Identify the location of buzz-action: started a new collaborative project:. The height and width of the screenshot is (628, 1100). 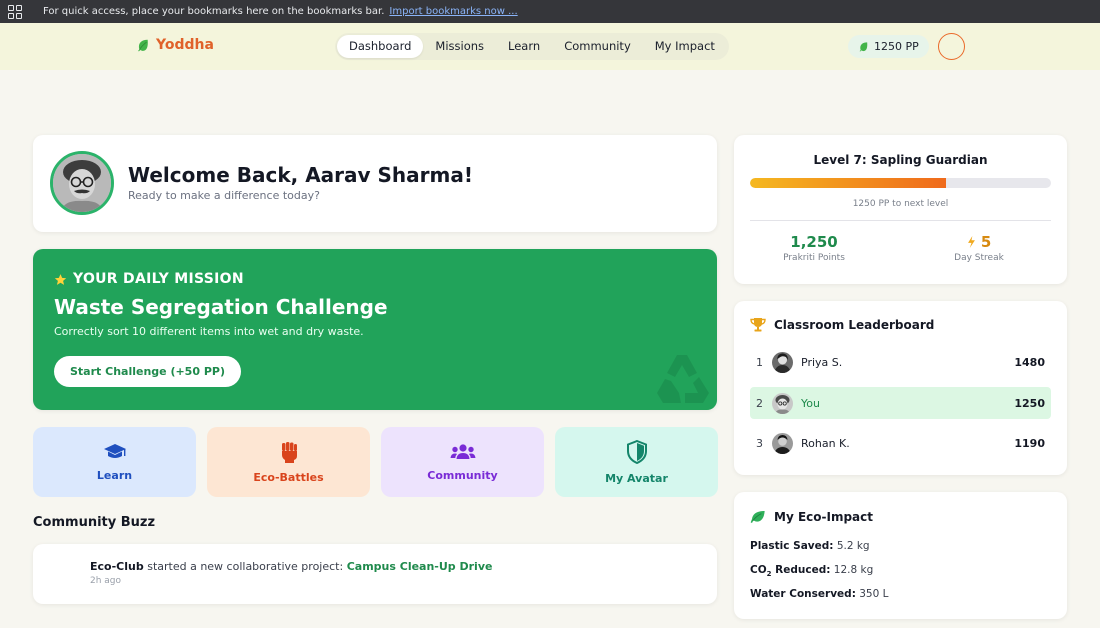
(245, 566).